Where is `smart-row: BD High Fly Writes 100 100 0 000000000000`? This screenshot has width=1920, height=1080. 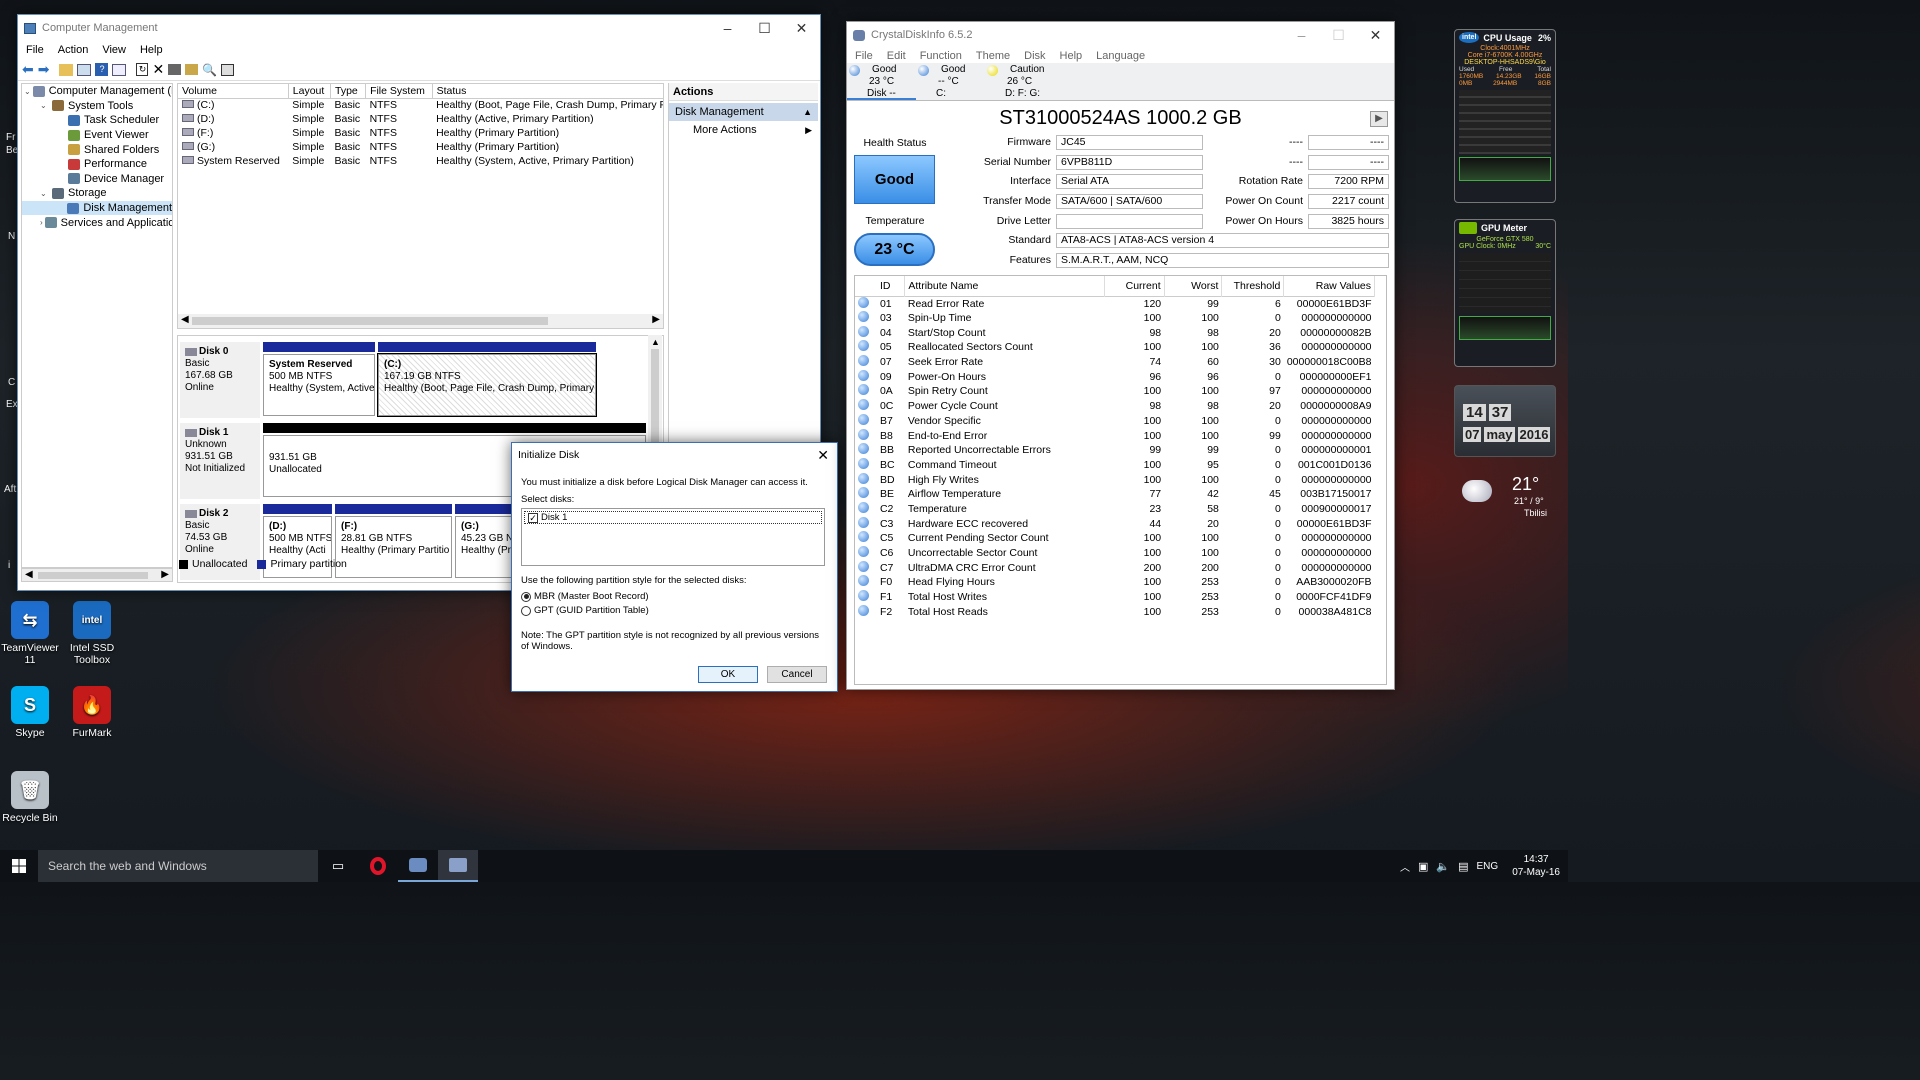
smart-row: BD High Fly Writes 100 100 0 000000000000 is located at coordinates (1115, 479).